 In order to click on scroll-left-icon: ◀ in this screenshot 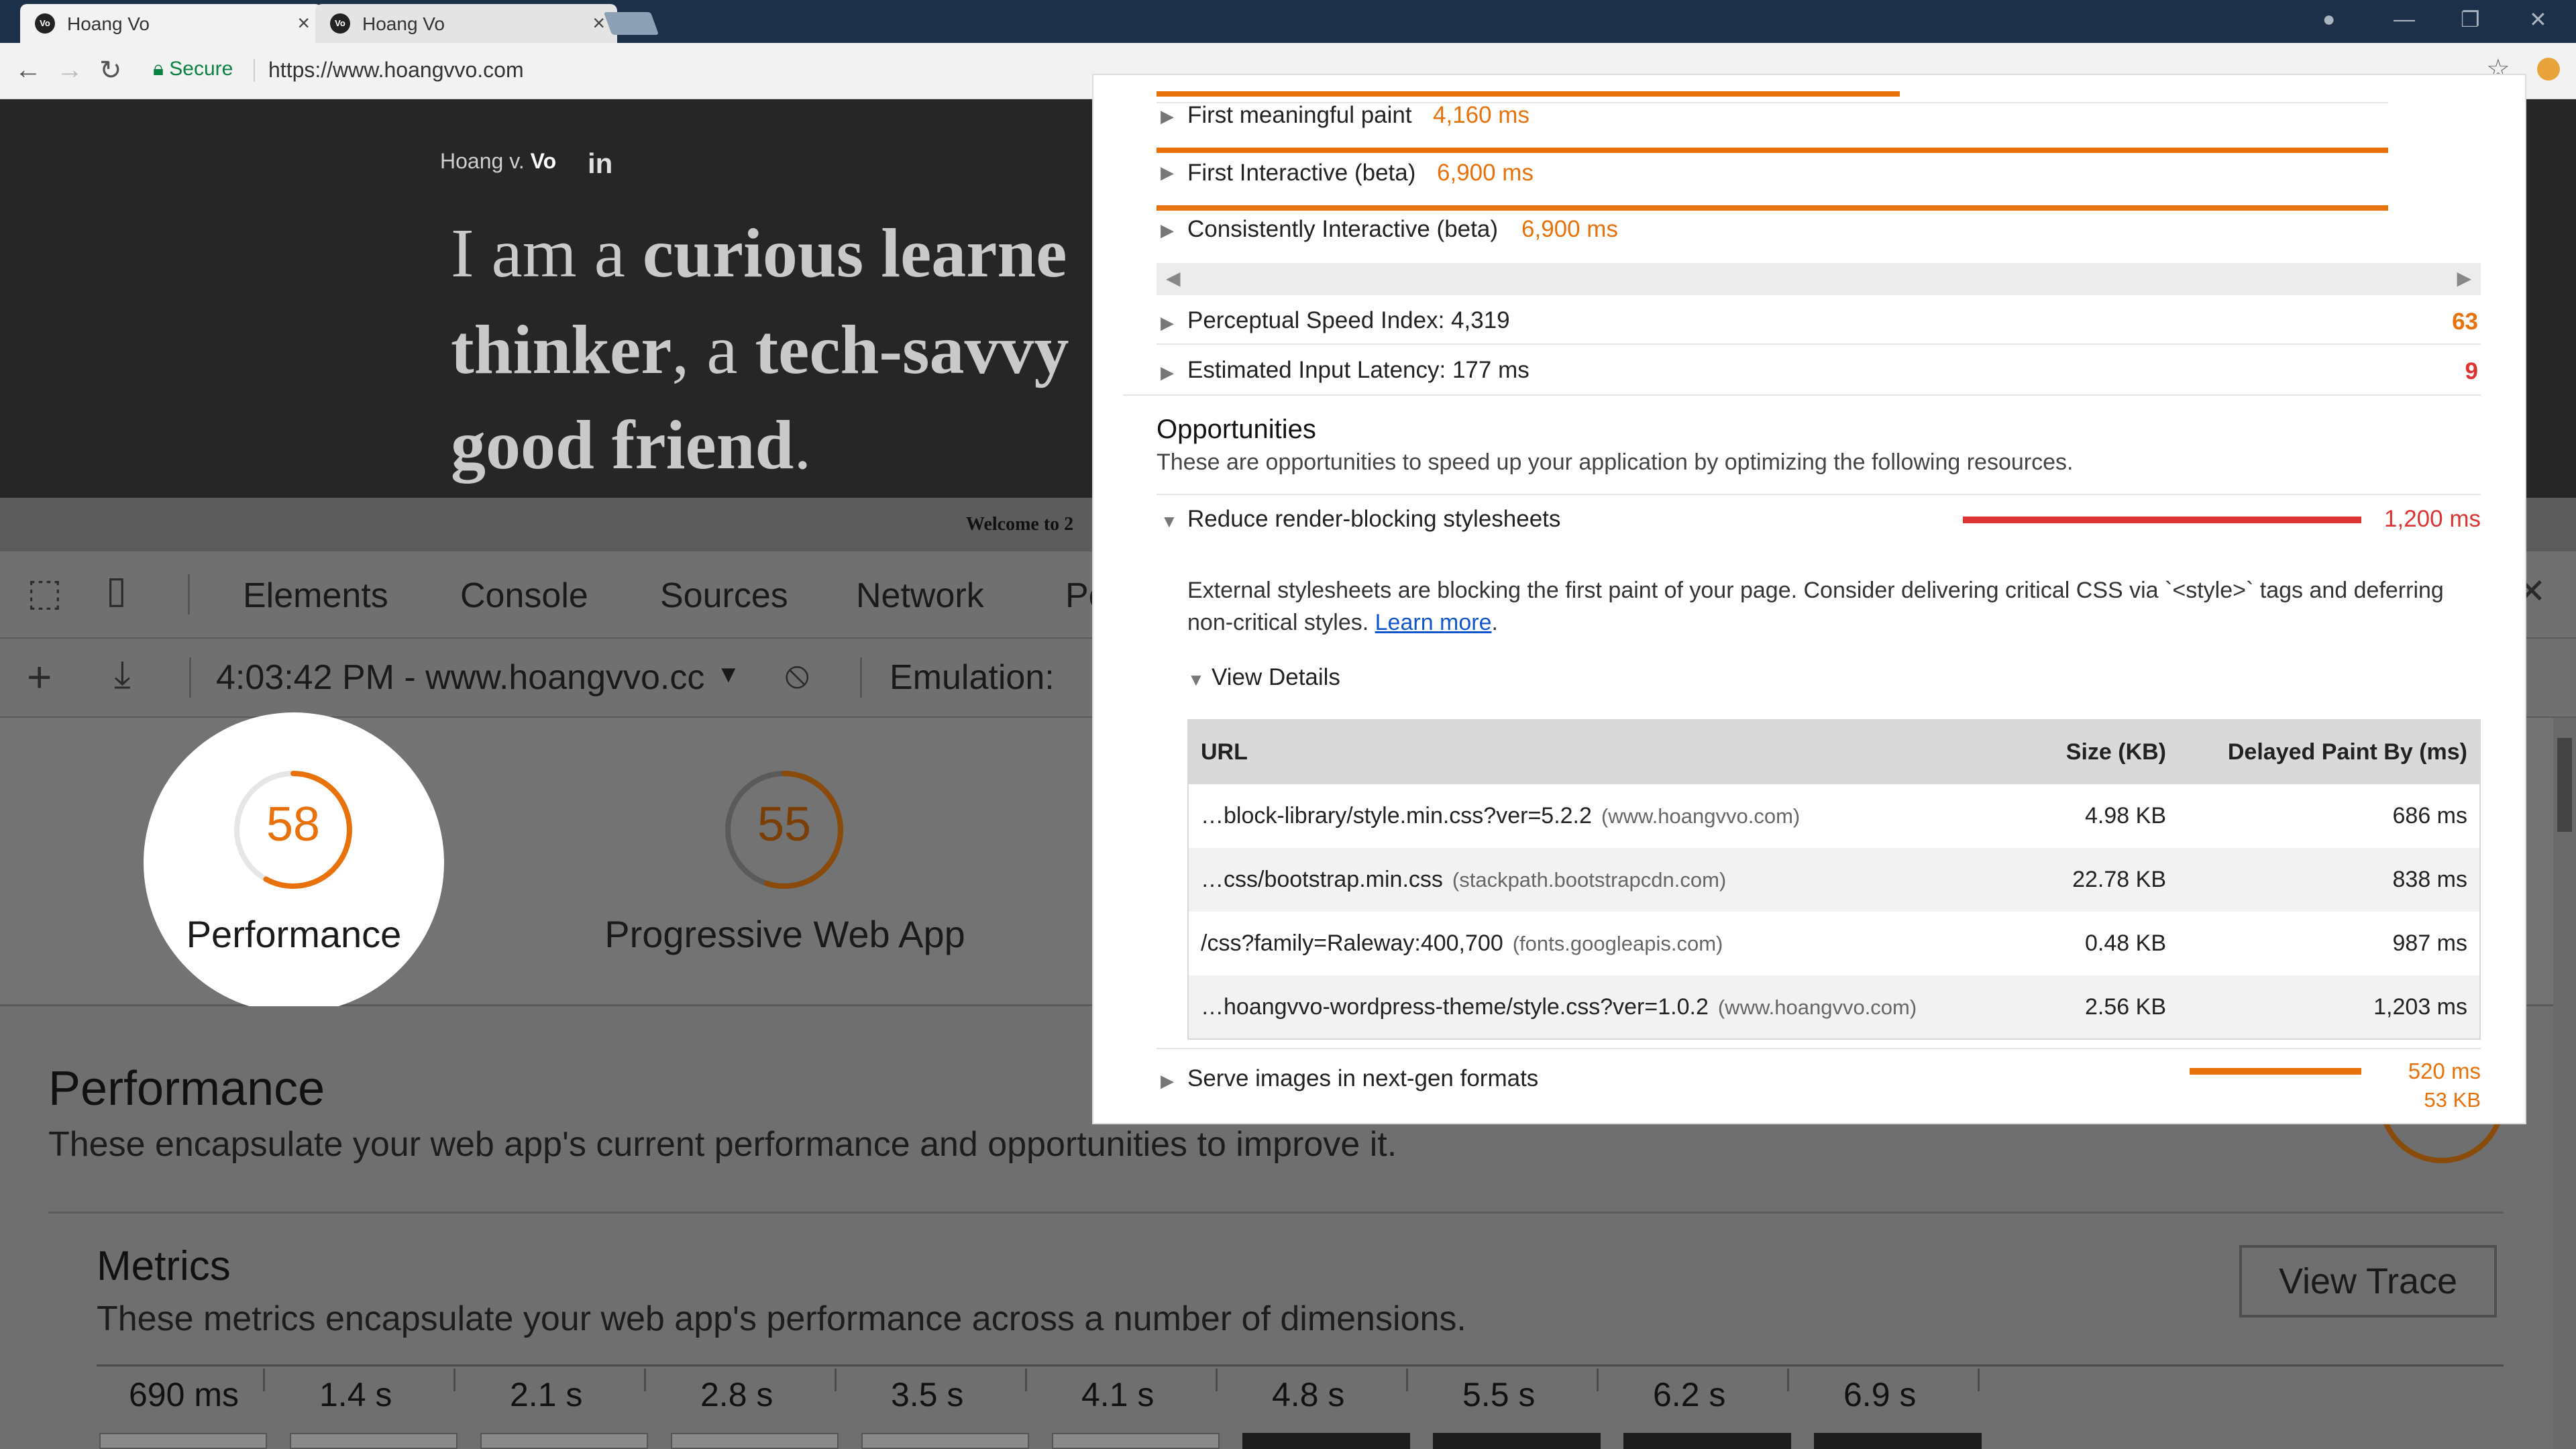, I will do `click(1173, 278)`.